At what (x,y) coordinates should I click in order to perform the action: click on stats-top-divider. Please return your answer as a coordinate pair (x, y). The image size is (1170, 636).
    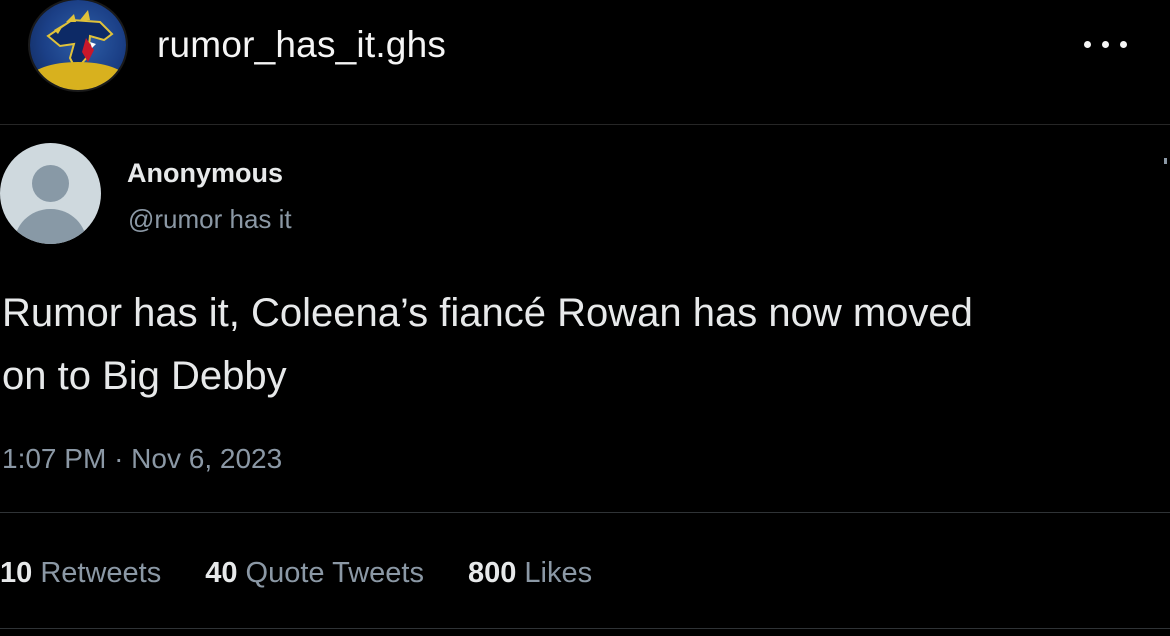
    Looking at the image, I should click on (585, 512).